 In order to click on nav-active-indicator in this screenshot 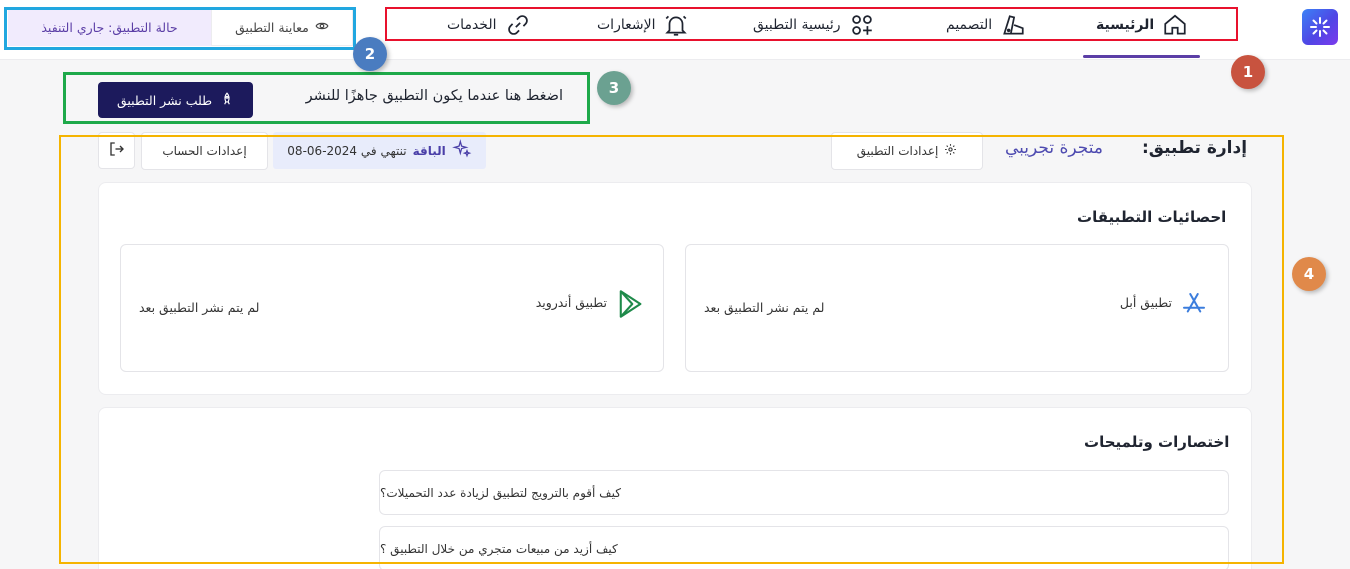, I will do `click(1141, 56)`.